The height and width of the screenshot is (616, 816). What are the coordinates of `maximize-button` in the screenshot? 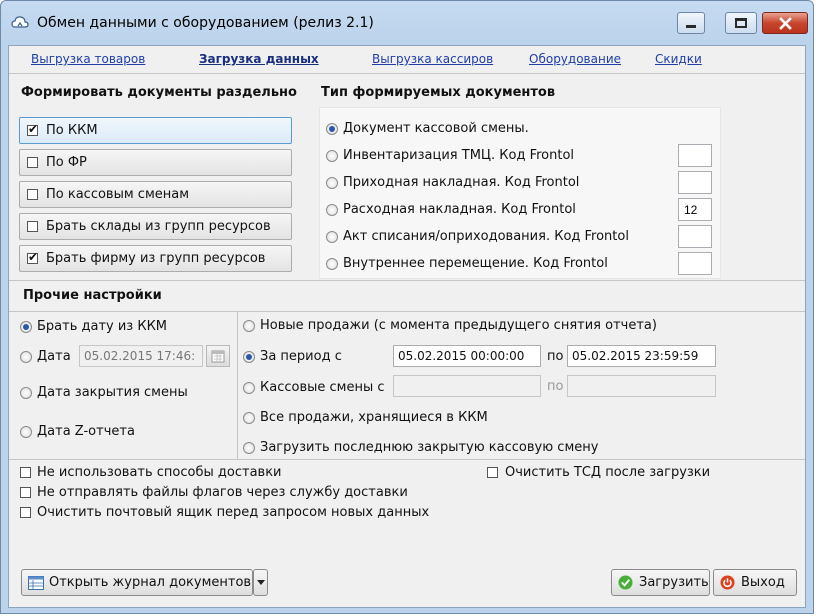 It's located at (741, 23).